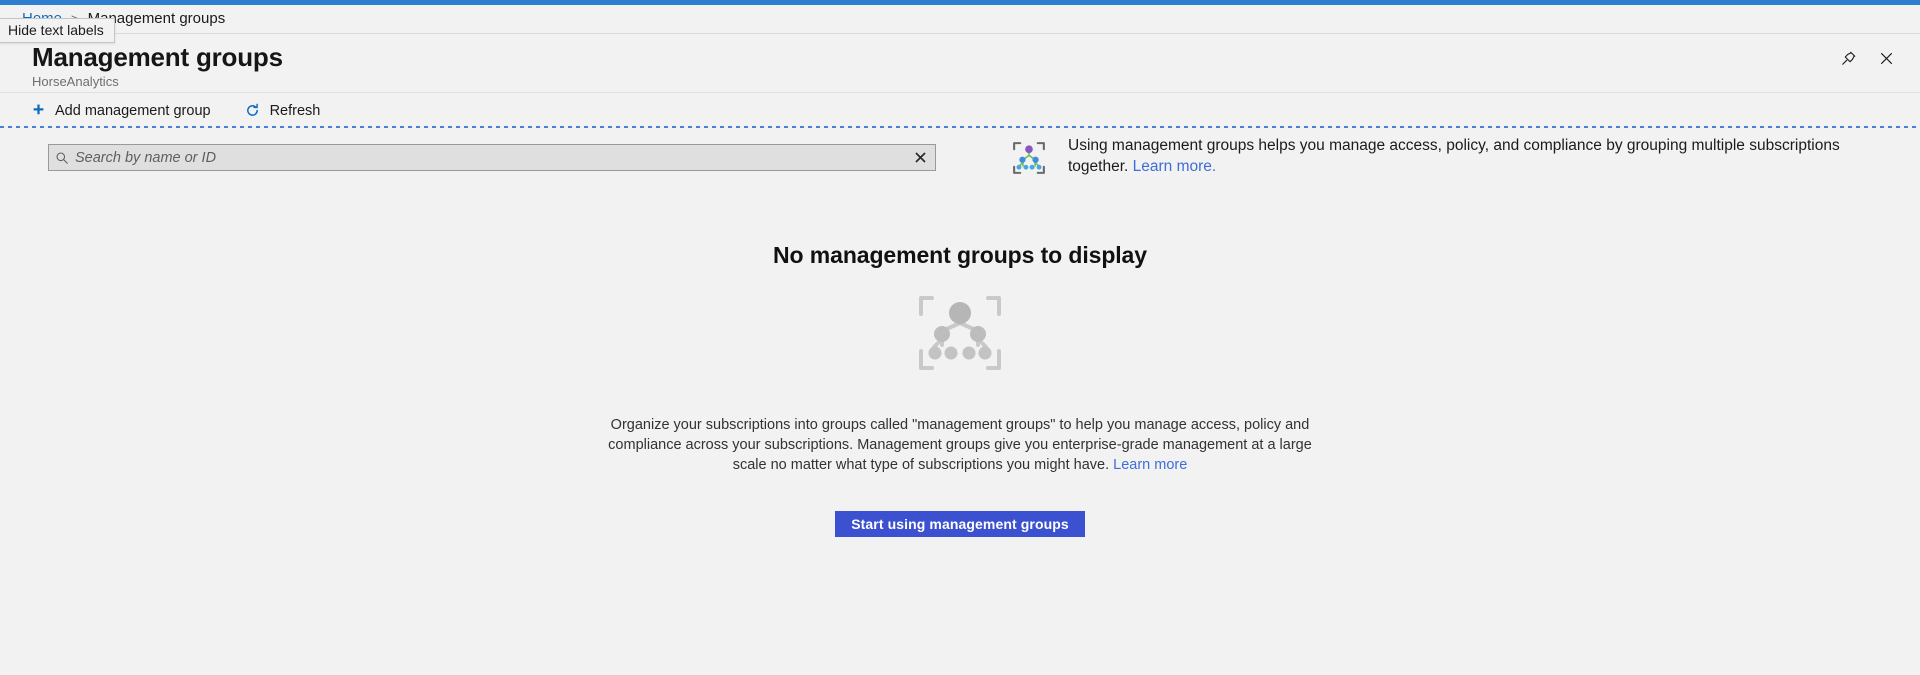  I want to click on management-groups-hierarchy-illustration, so click(960, 335).